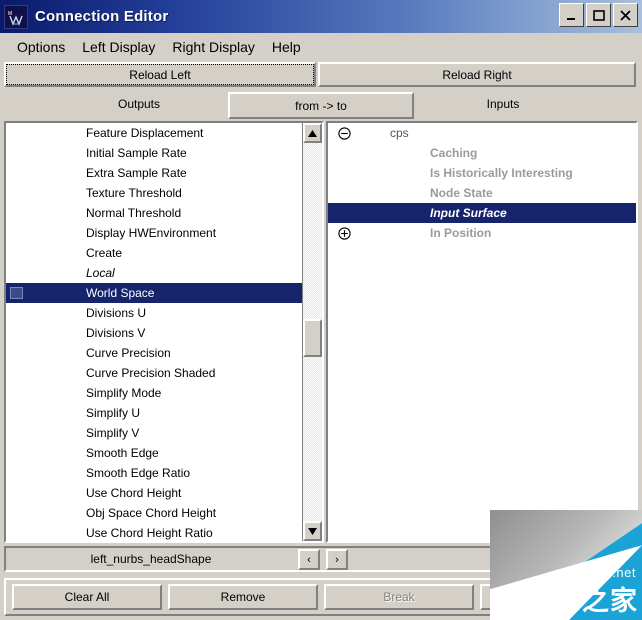  Describe the element at coordinates (571, 15) in the screenshot. I see `minimize-icon` at that location.